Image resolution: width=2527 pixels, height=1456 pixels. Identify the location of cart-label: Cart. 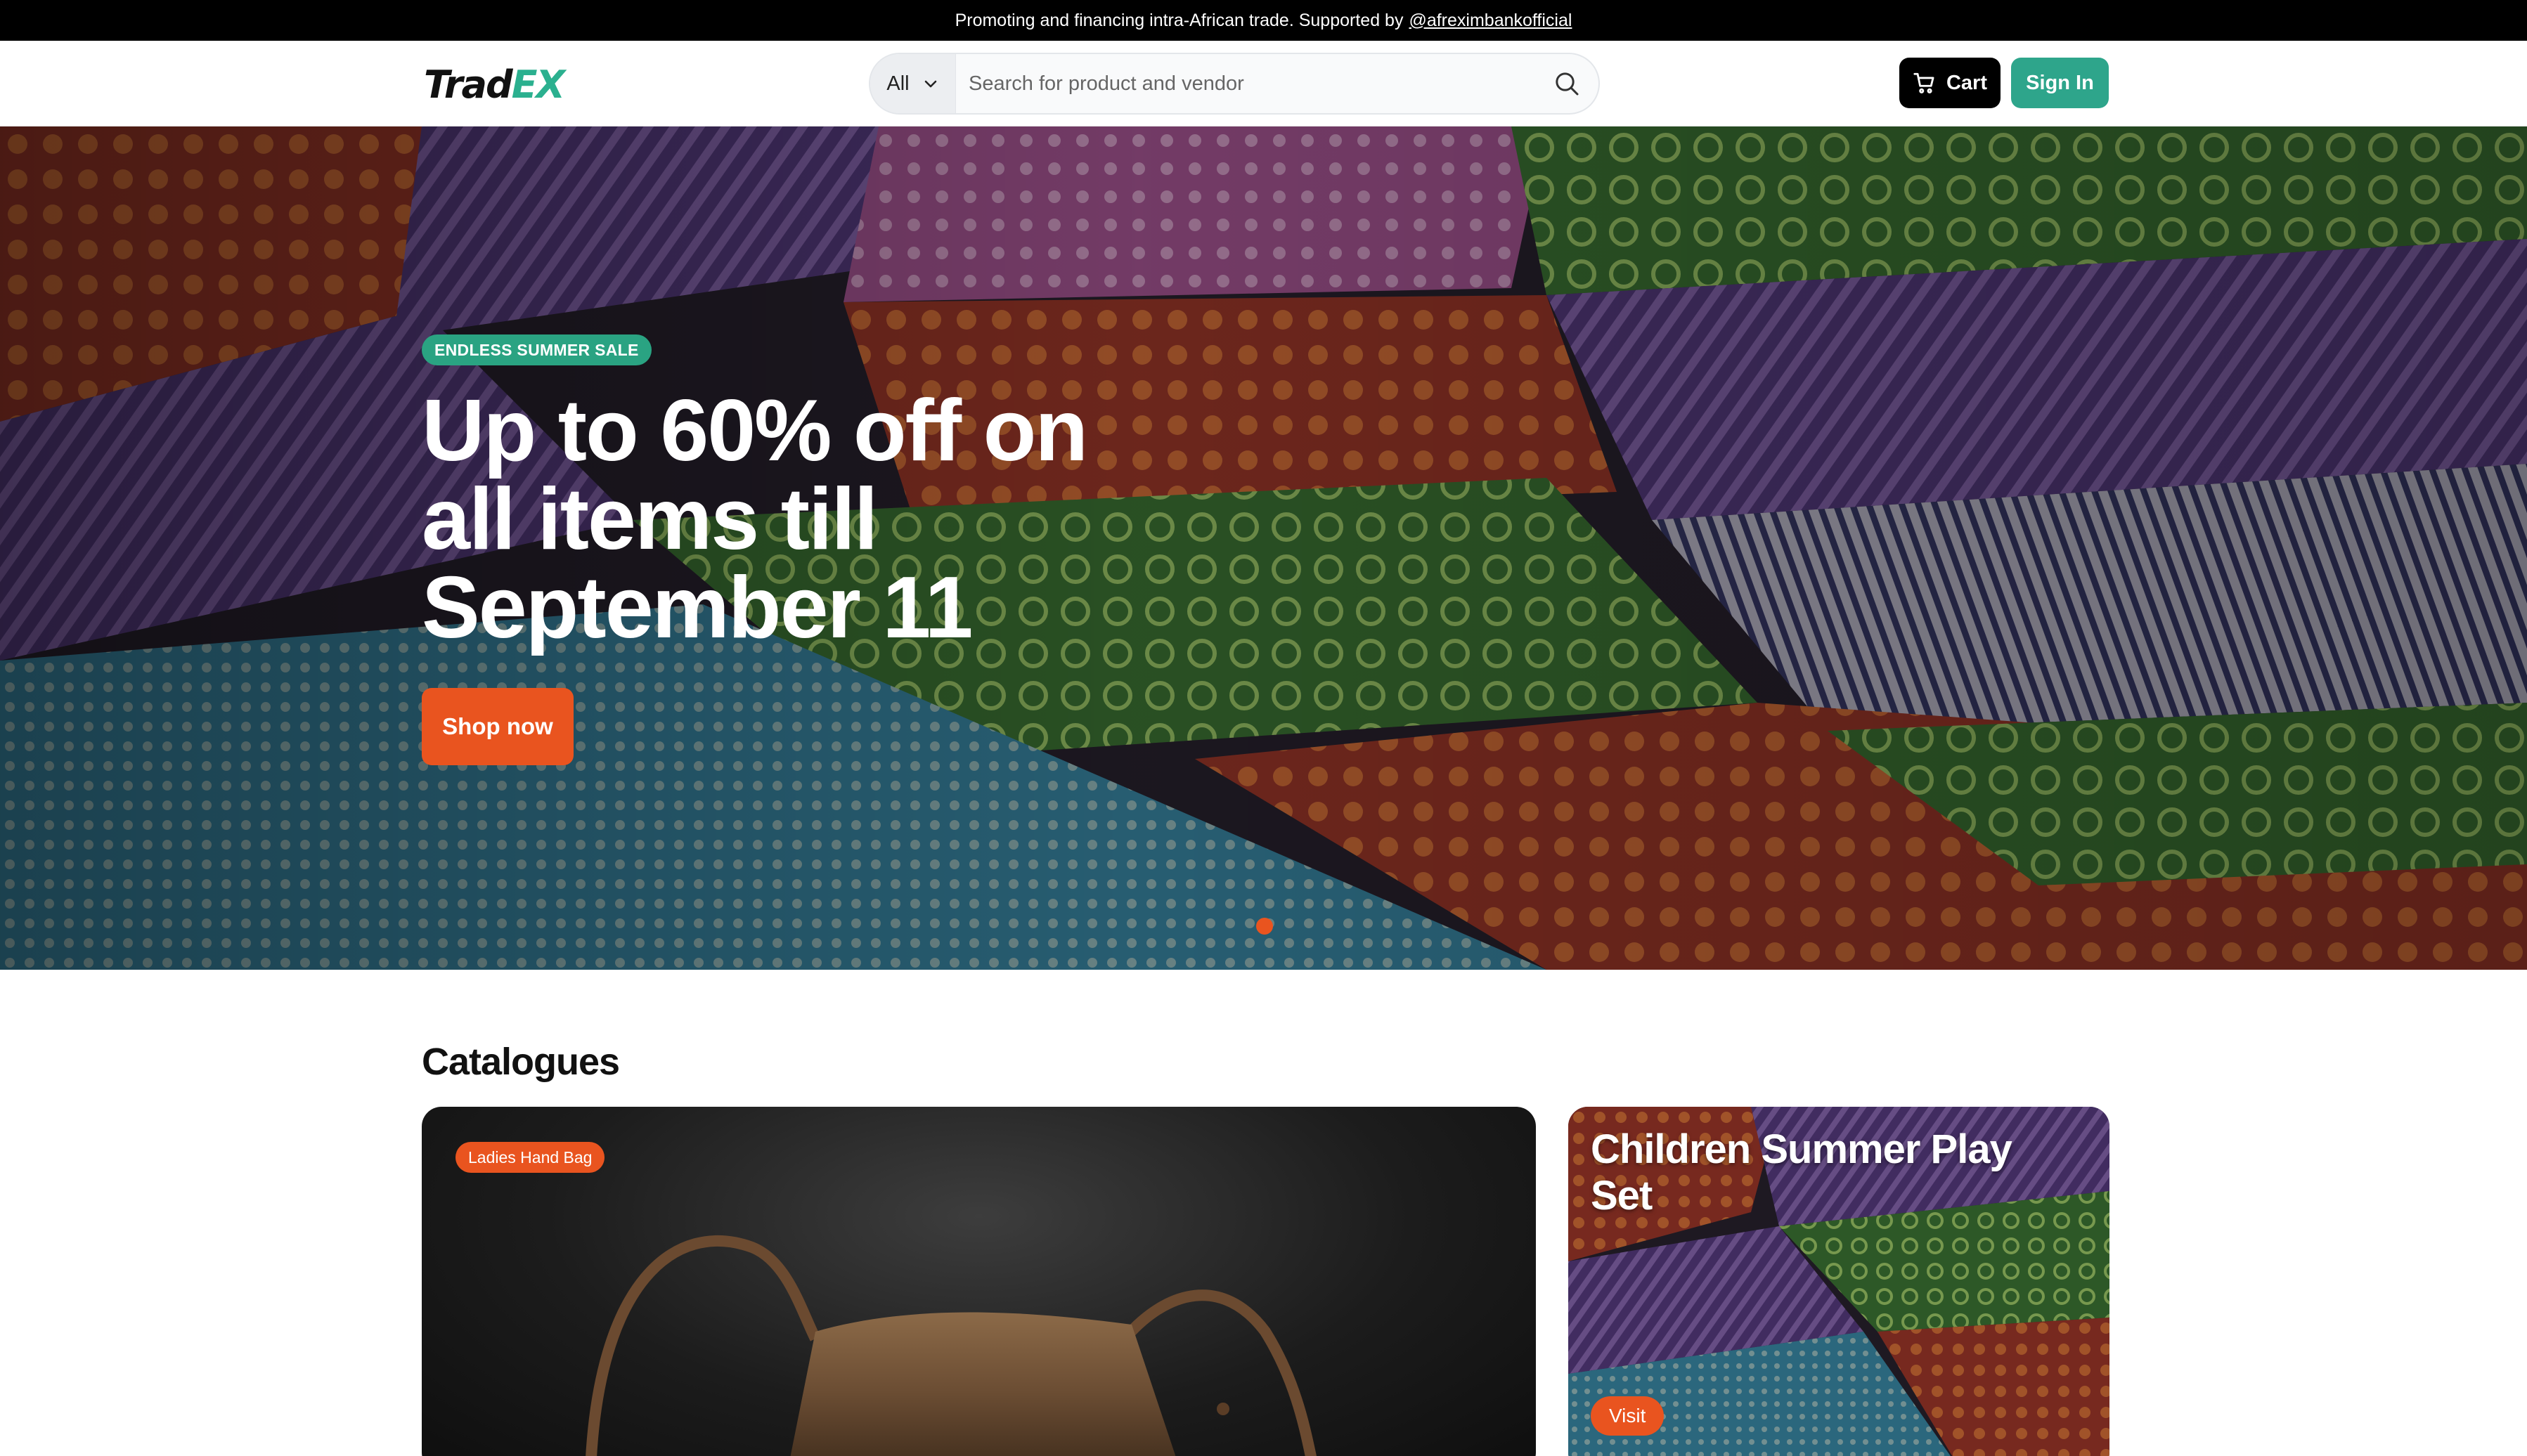
(1966, 83).